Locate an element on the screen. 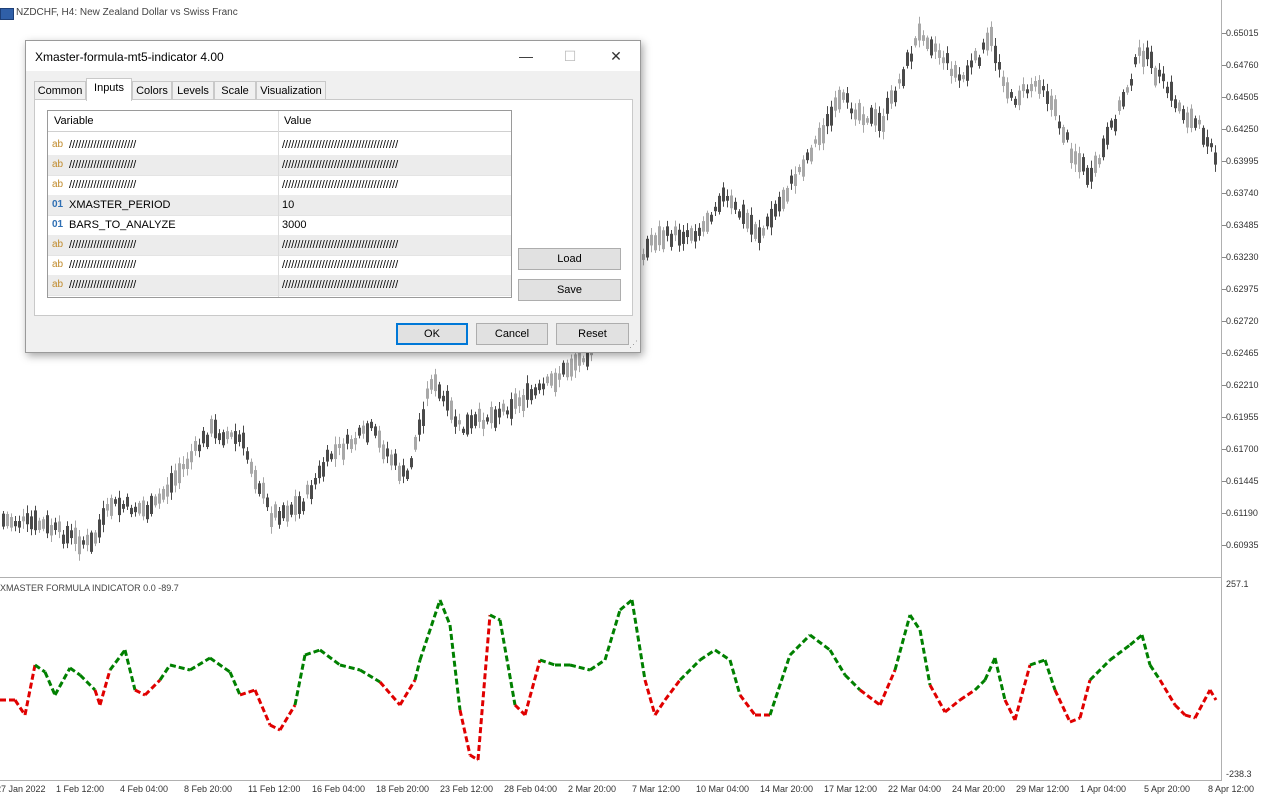 Image resolution: width=1280 pixels, height=800 pixels. time-label: 23 Feb 12:00 is located at coordinates (467, 789).